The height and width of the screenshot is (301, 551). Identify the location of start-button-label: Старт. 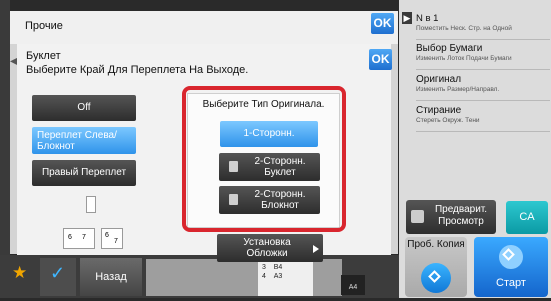
(511, 283).